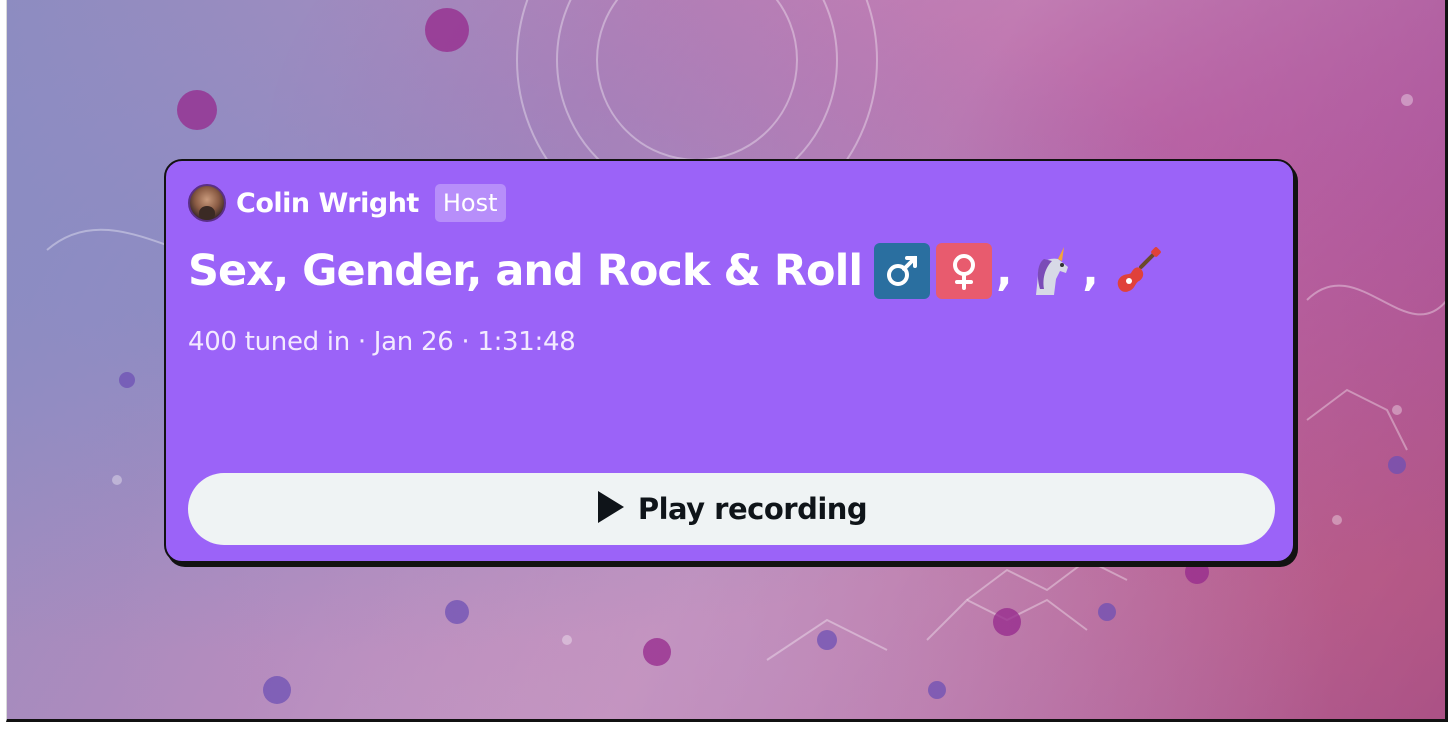 Image resolution: width=1456 pixels, height=735 pixels. I want to click on female-sign-icon, so click(964, 271).